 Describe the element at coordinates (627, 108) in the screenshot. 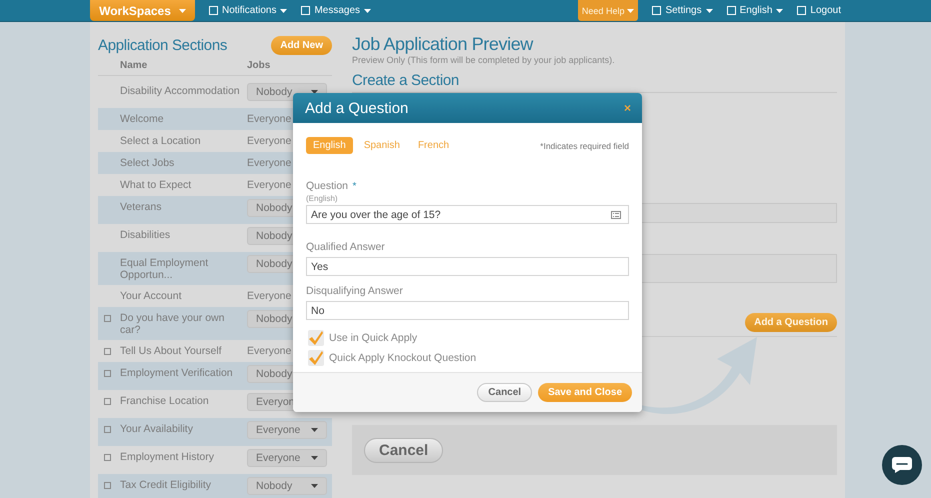

I see `close-button: ×` at that location.